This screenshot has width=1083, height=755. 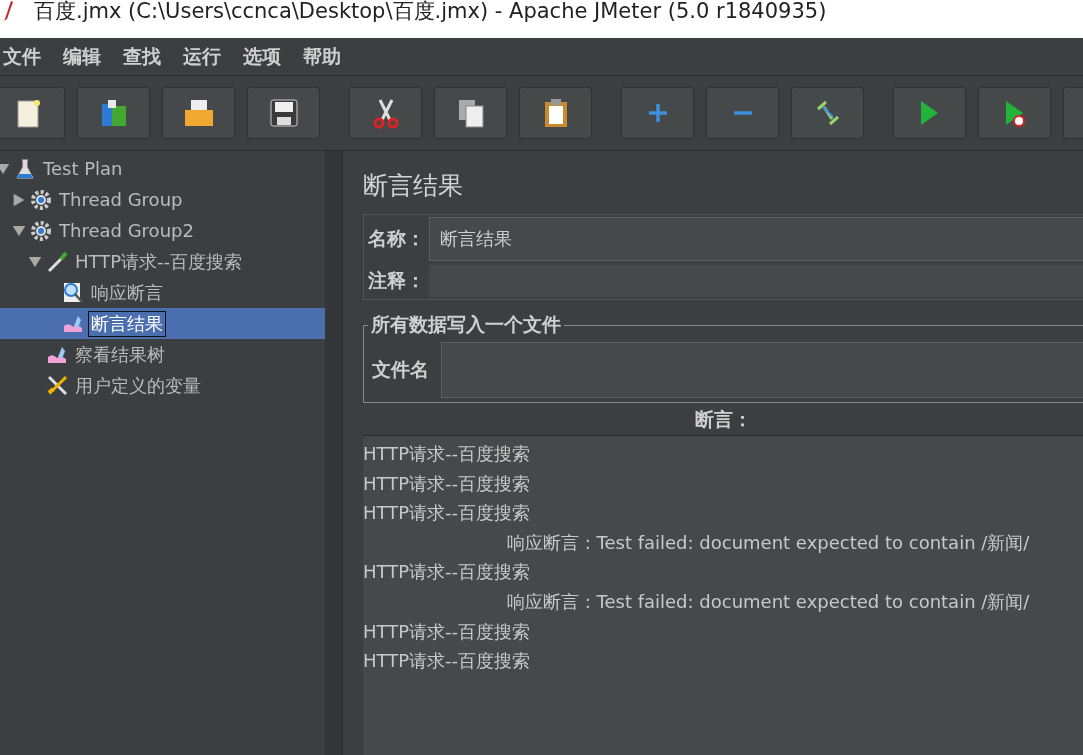 What do you see at coordinates (466, 324) in the screenshot?
I see `file-group-title: 所有数据写入一个文件` at bounding box center [466, 324].